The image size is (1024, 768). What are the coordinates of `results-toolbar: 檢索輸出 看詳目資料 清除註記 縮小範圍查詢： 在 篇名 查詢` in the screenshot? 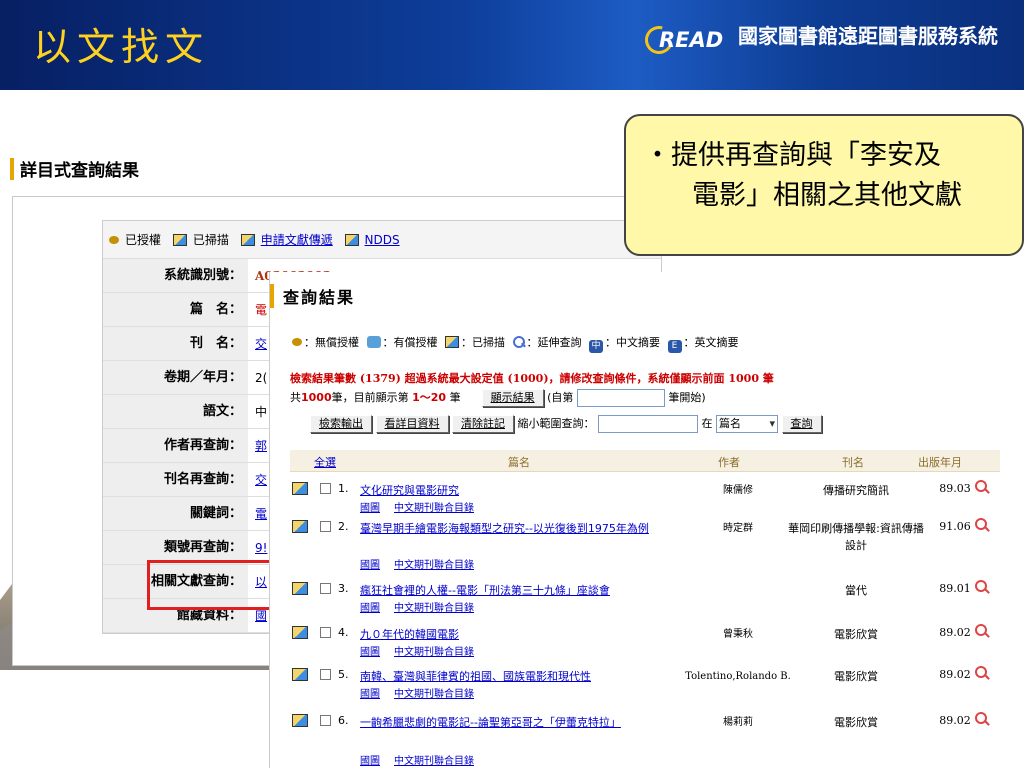 It's located at (566, 424).